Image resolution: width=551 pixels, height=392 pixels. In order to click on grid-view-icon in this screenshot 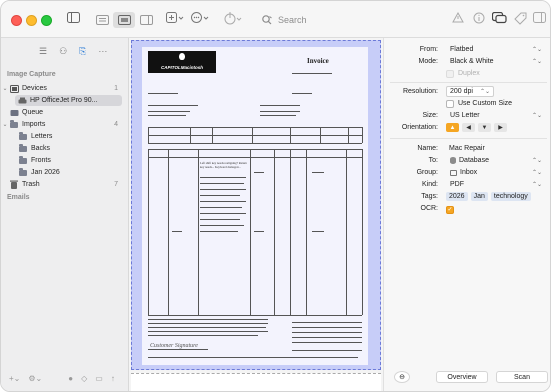, I will do `click(124, 20)`.